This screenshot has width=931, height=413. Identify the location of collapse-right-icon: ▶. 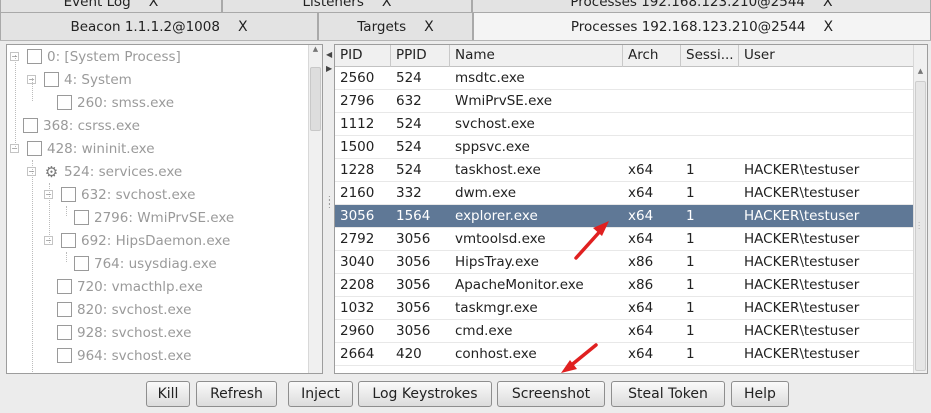
(329, 68).